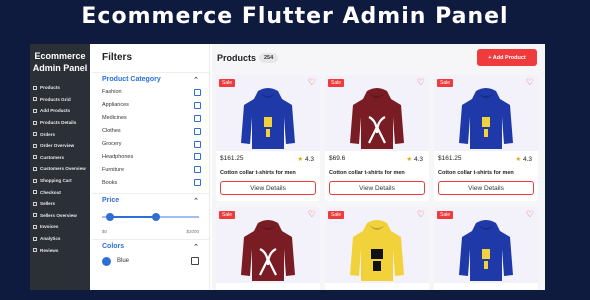 The width and height of the screenshot is (590, 300). I want to click on sidebar-item-products-details: Products Details, so click(60, 123).